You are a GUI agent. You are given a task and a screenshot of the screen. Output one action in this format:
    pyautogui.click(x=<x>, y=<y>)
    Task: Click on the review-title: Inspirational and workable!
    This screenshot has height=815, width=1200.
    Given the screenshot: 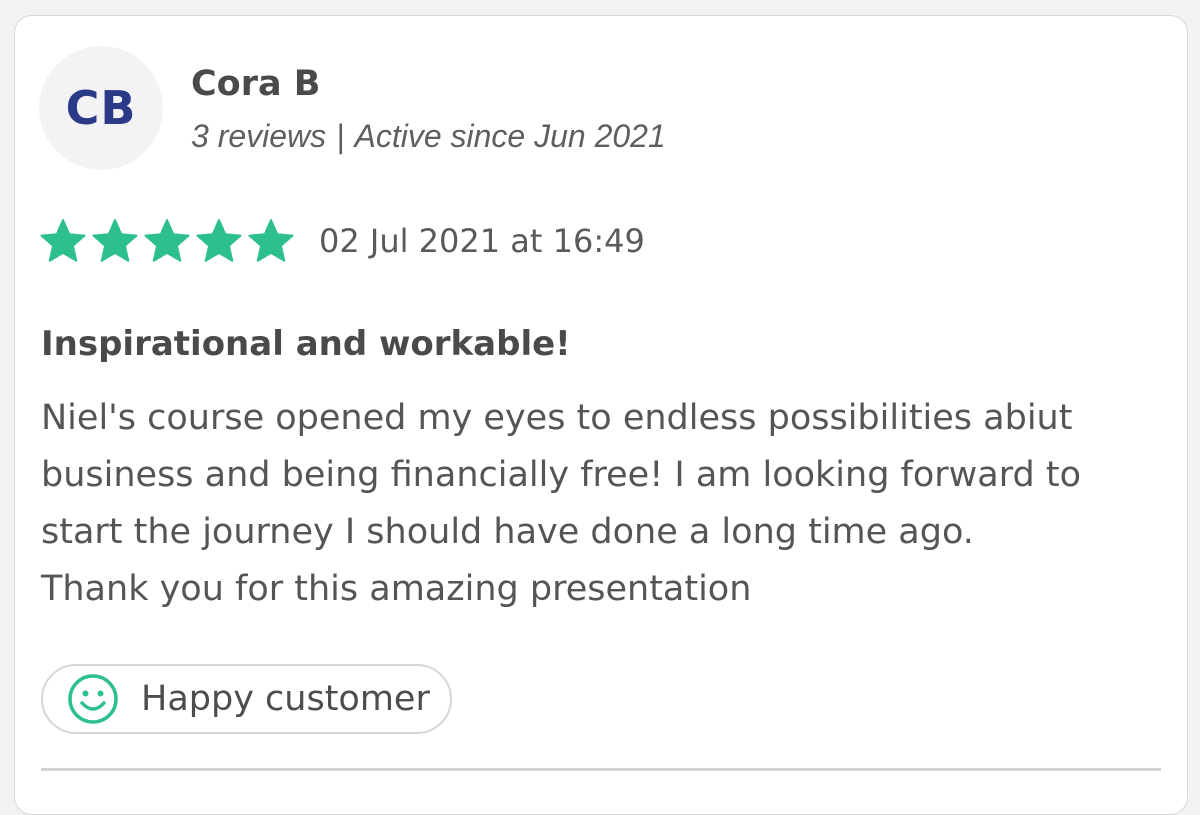 What is the action you would take?
    pyautogui.click(x=306, y=344)
    